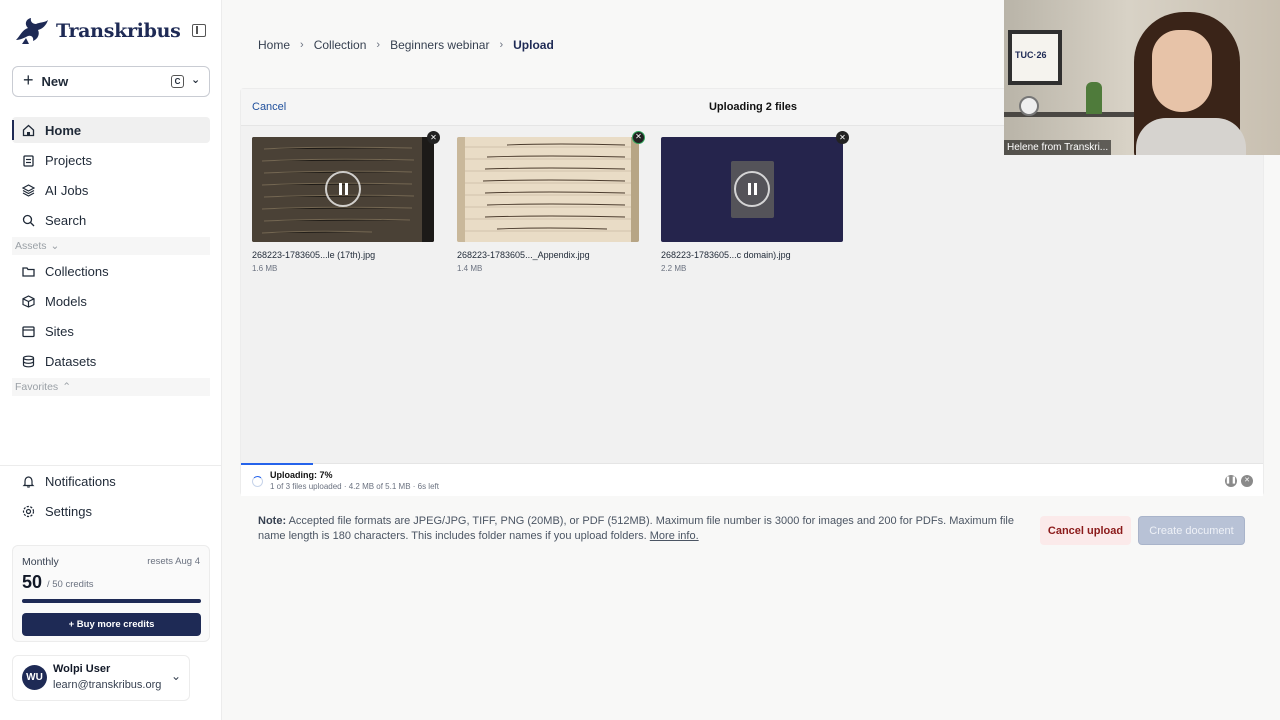  I want to click on wall-poster: TUC·26, so click(1035, 57).